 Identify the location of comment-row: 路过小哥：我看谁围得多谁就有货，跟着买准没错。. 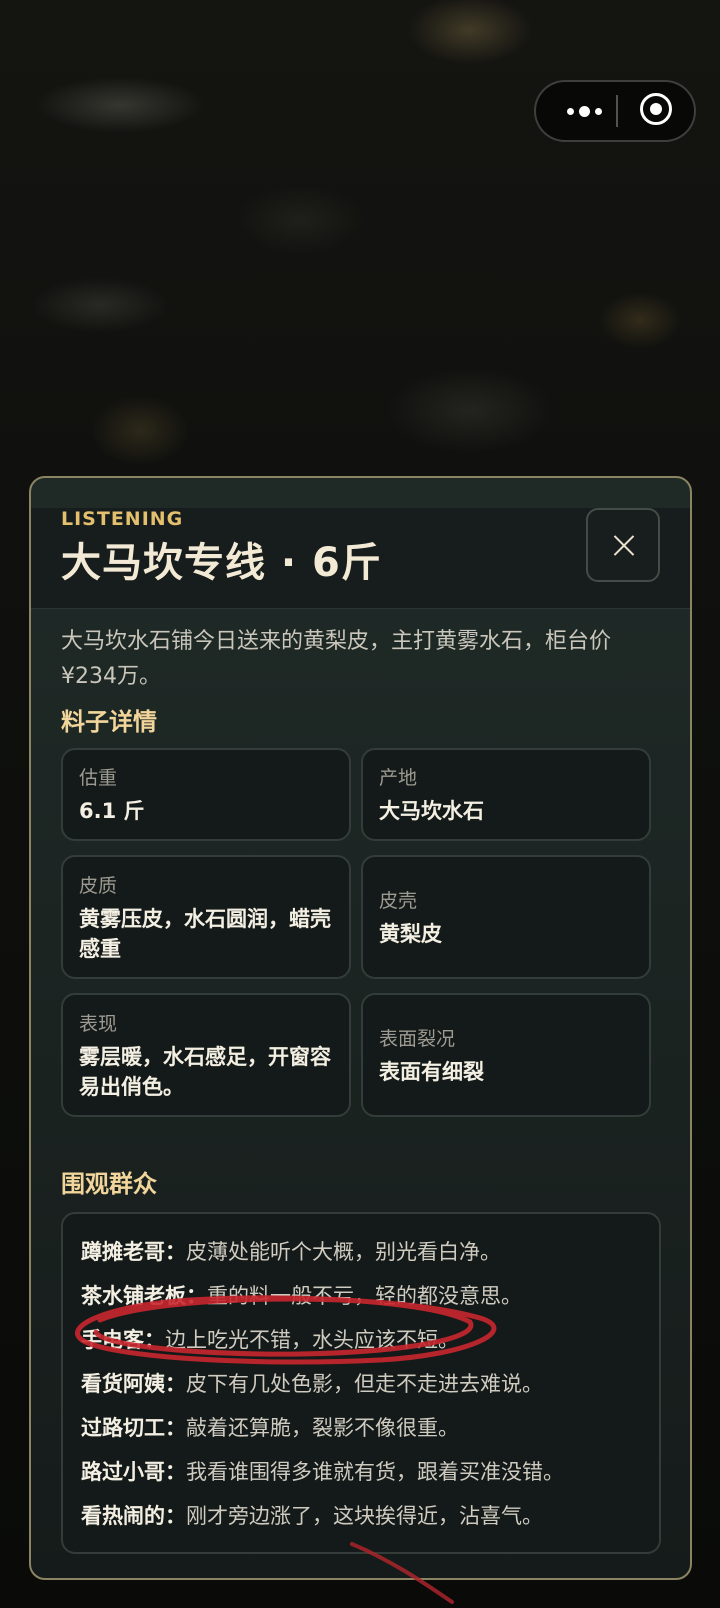
(361, 1472).